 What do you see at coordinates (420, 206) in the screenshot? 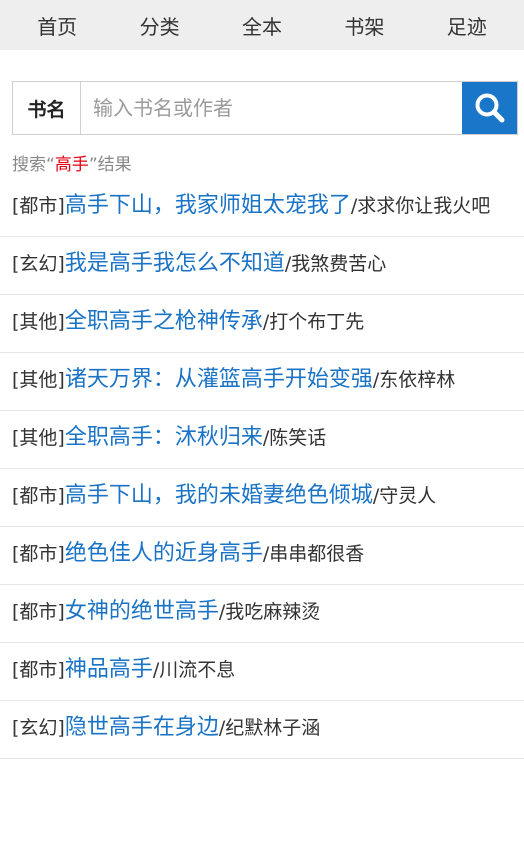
I see `book-author: /求求你让我火吧` at bounding box center [420, 206].